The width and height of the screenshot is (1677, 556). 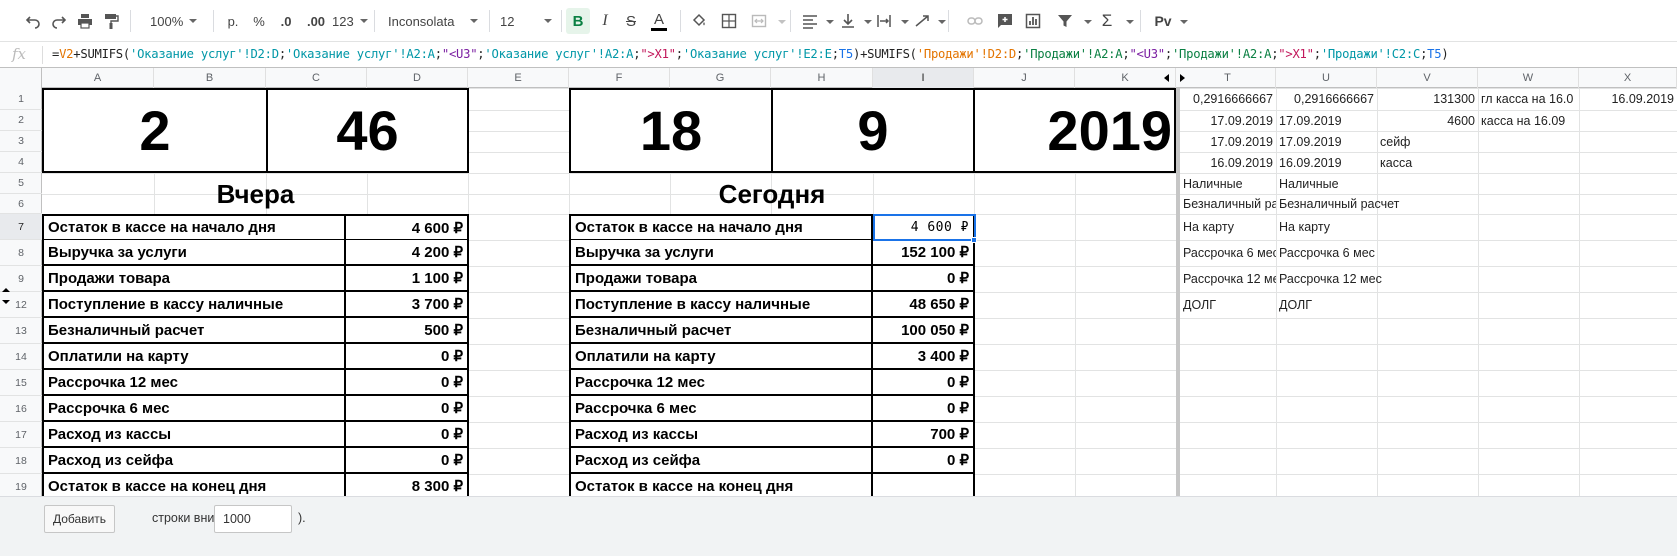 I want to click on yesterday-row-label: Расход из сейфа, so click(x=194, y=461).